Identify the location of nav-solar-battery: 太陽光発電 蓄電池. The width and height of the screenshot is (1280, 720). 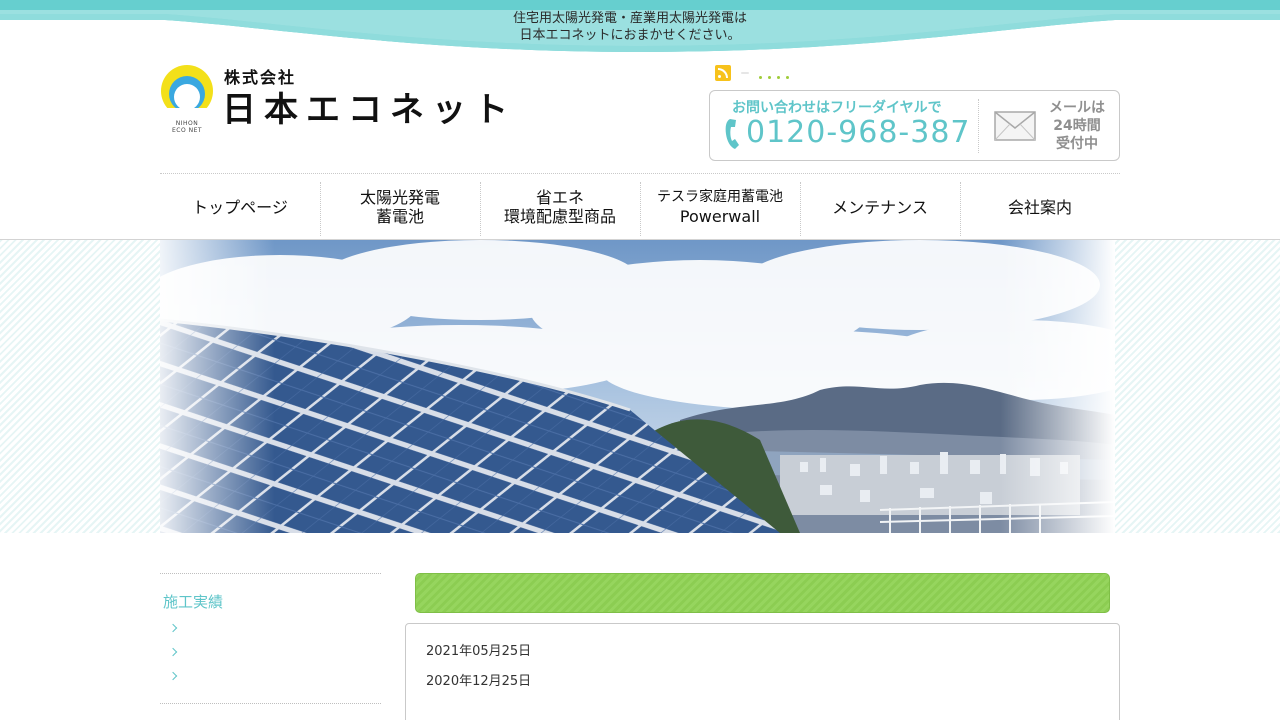
(400, 207).